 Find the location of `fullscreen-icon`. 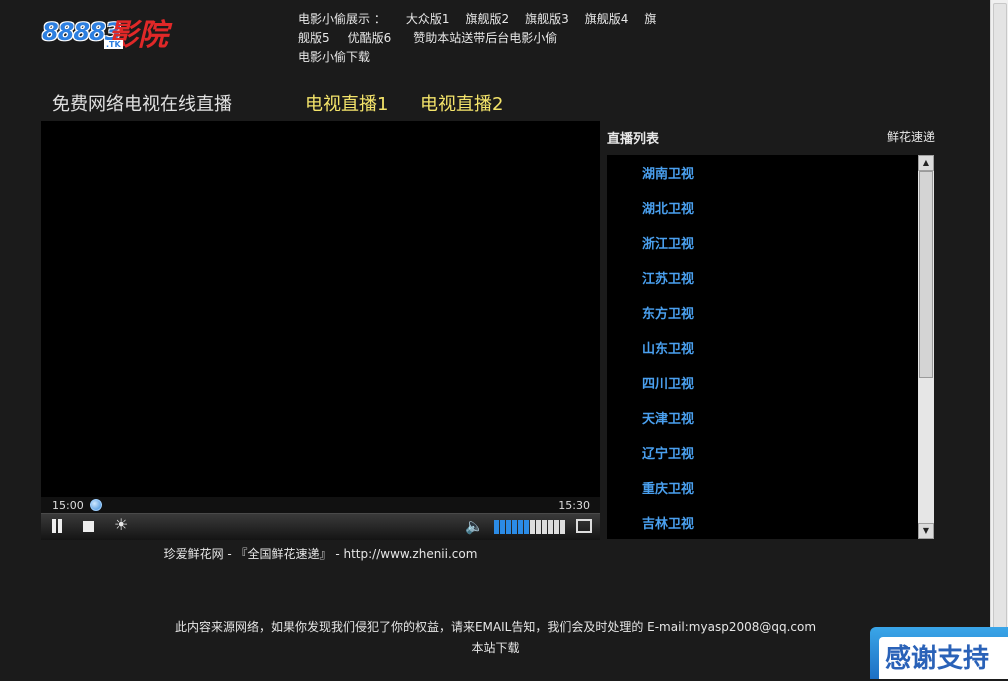

fullscreen-icon is located at coordinates (584, 526).